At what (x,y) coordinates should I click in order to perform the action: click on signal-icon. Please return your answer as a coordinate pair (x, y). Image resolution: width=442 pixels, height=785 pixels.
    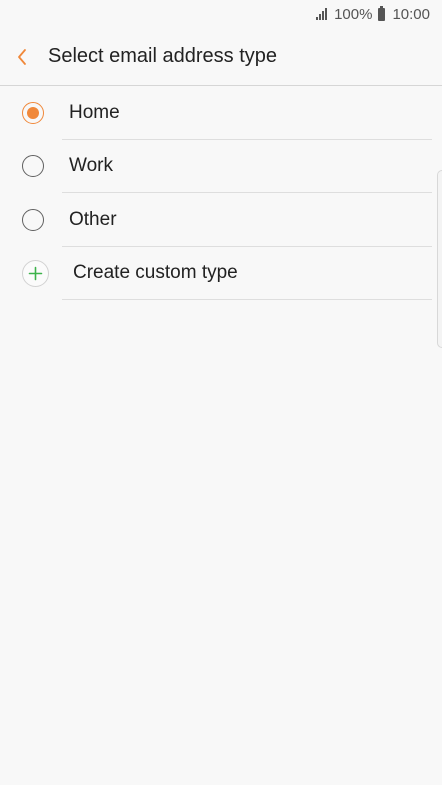
    Looking at the image, I should click on (322, 14).